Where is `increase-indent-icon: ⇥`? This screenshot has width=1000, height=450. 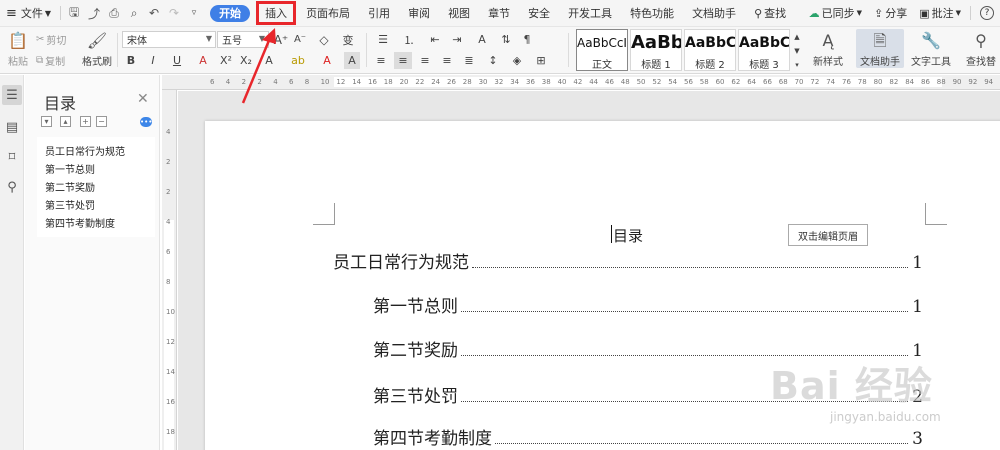
increase-indent-icon: ⇥ is located at coordinates (457, 39).